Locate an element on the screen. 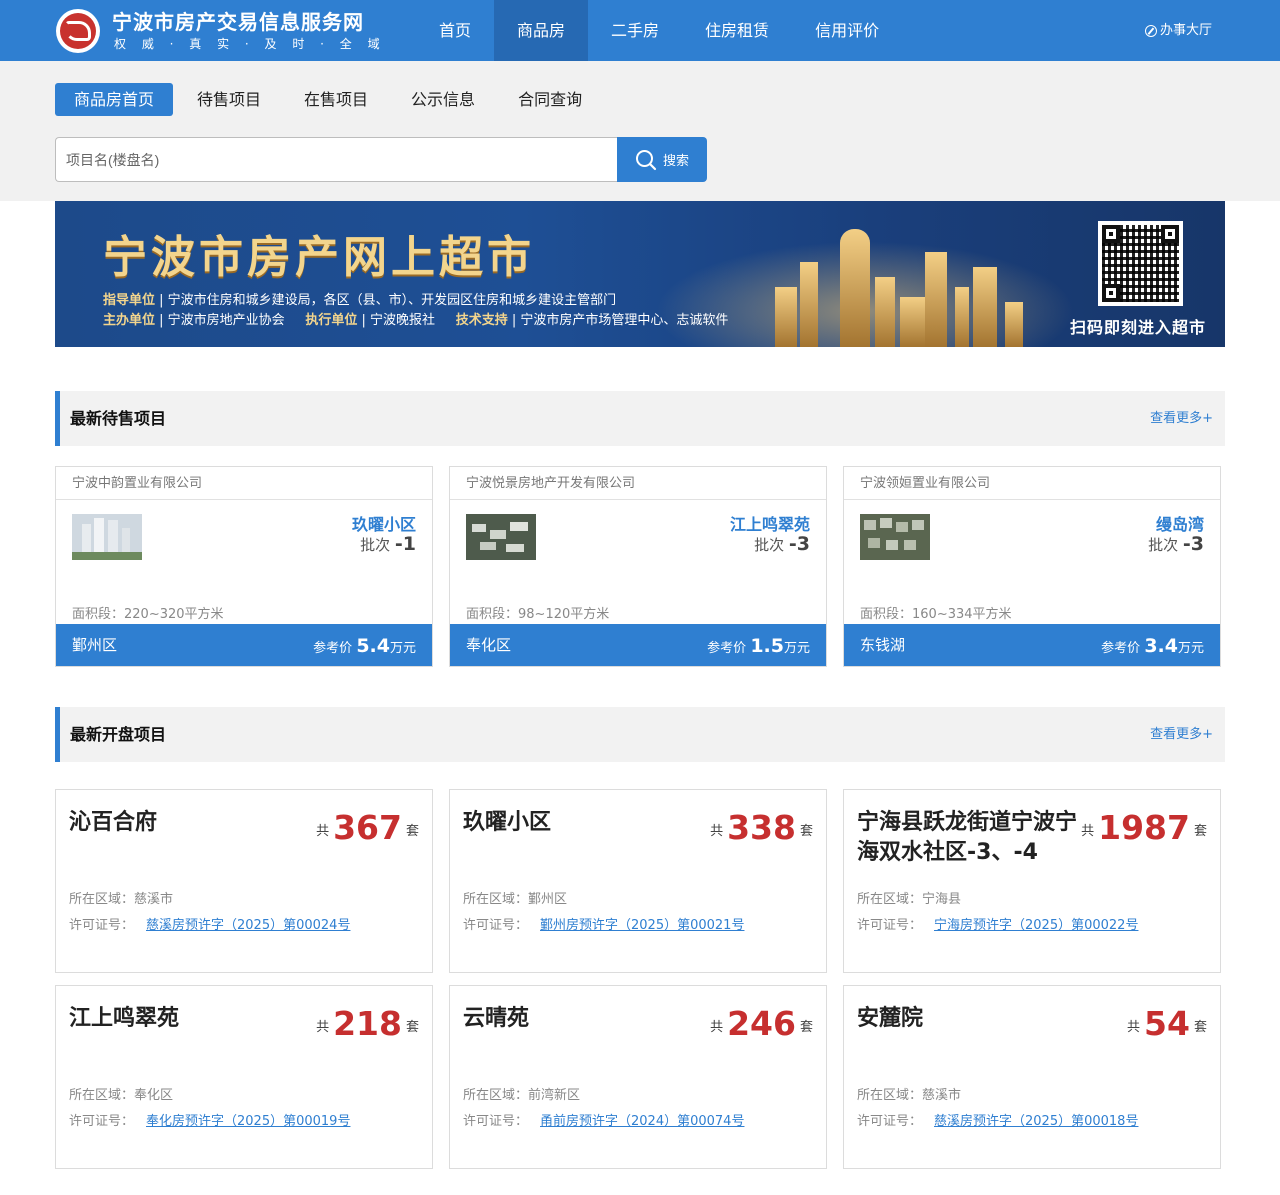 This screenshot has width=1280, height=1195. nav-second-hand: 二手房 is located at coordinates (635, 30).